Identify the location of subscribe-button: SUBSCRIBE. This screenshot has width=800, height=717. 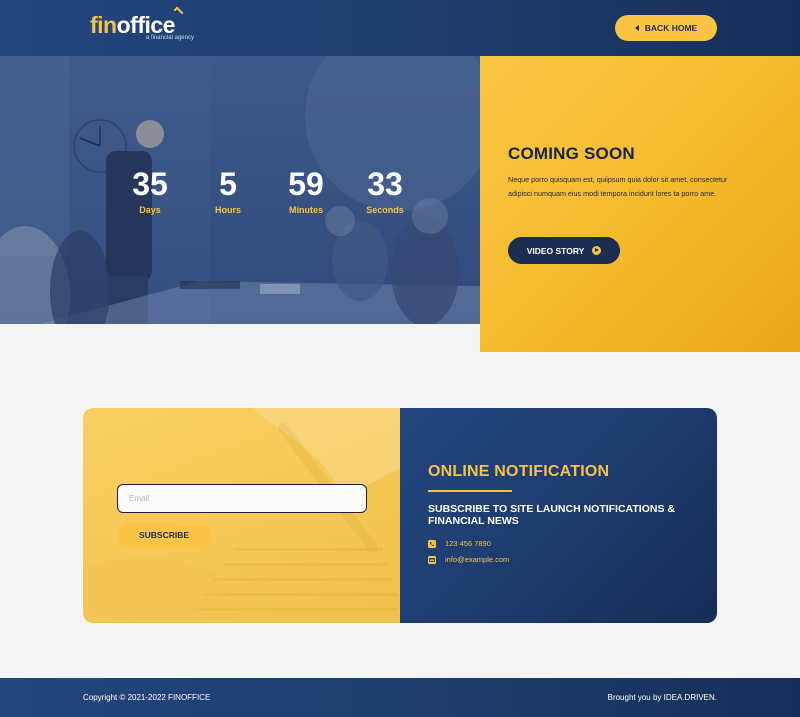
(164, 535).